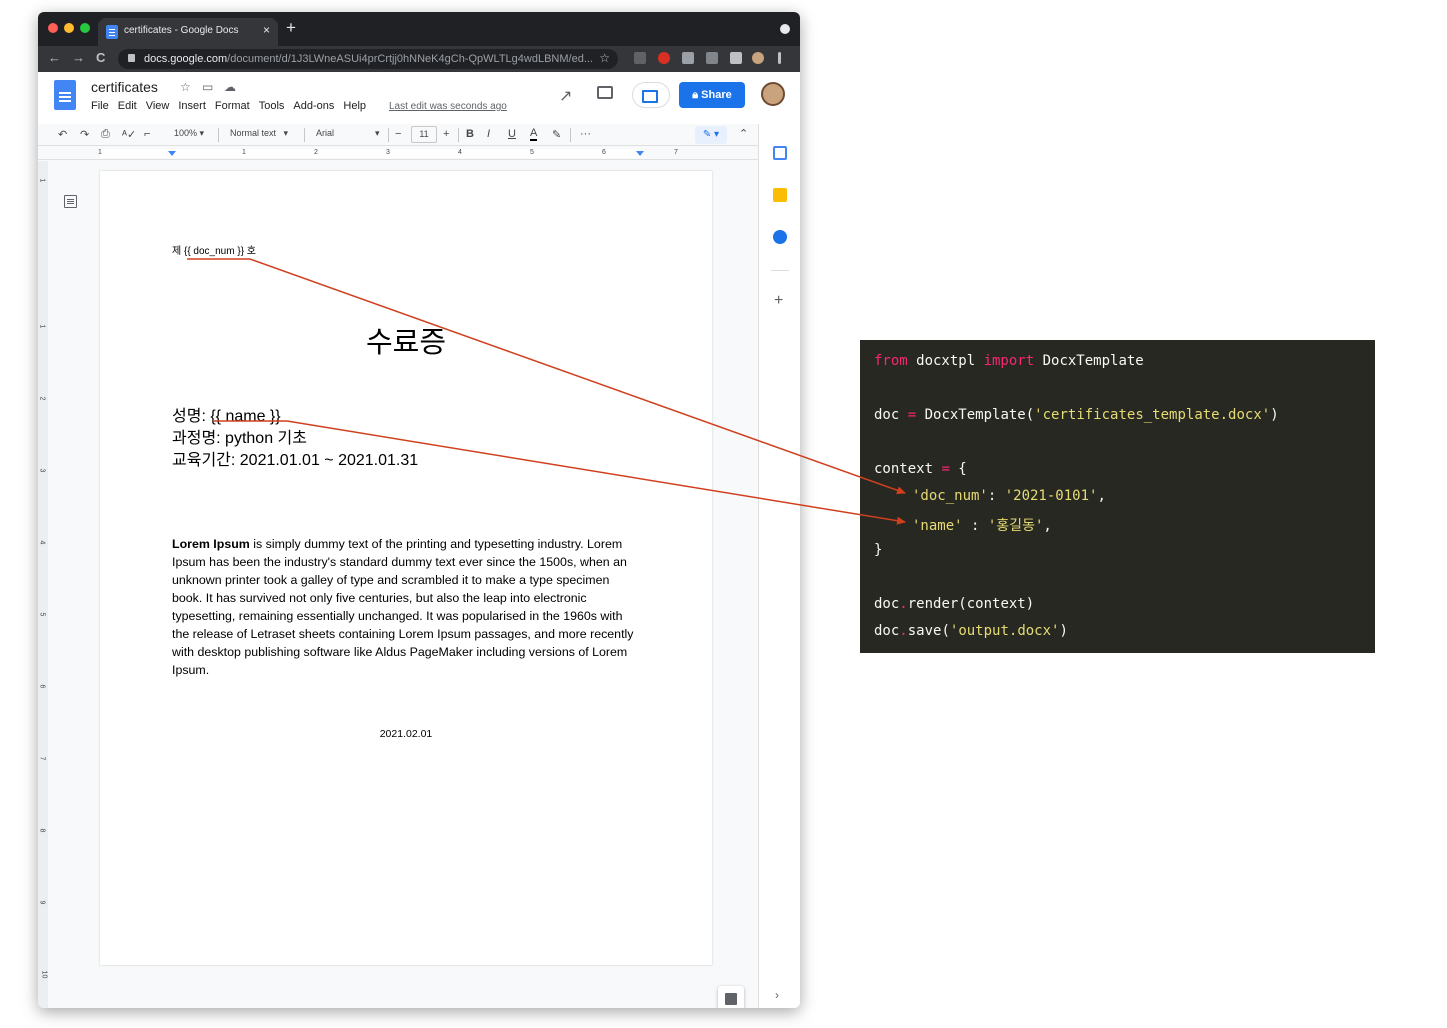 The width and height of the screenshot is (1447, 1028). What do you see at coordinates (272, 106) in the screenshot?
I see `menu-tools: Tools` at bounding box center [272, 106].